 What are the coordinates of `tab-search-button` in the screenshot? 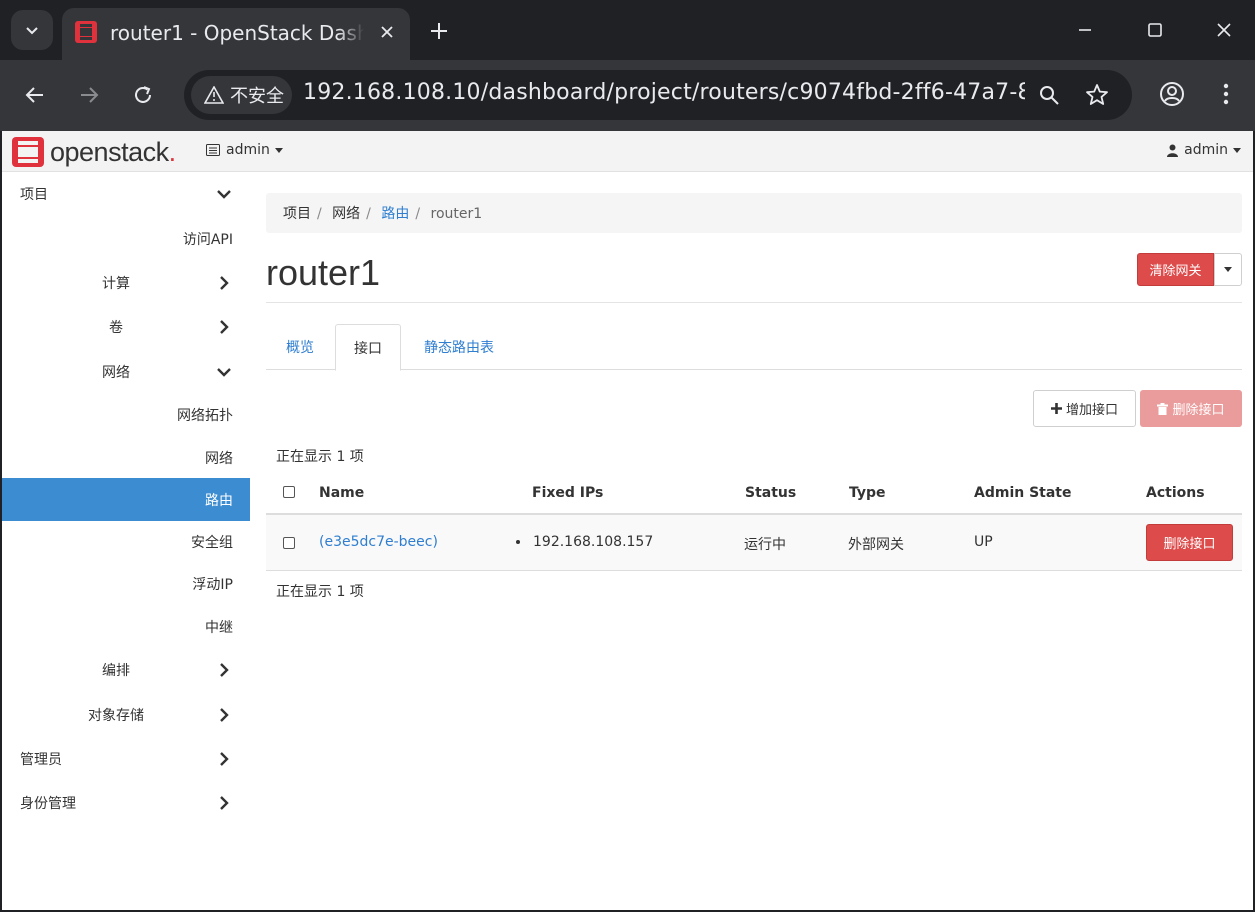 It's located at (32, 30).